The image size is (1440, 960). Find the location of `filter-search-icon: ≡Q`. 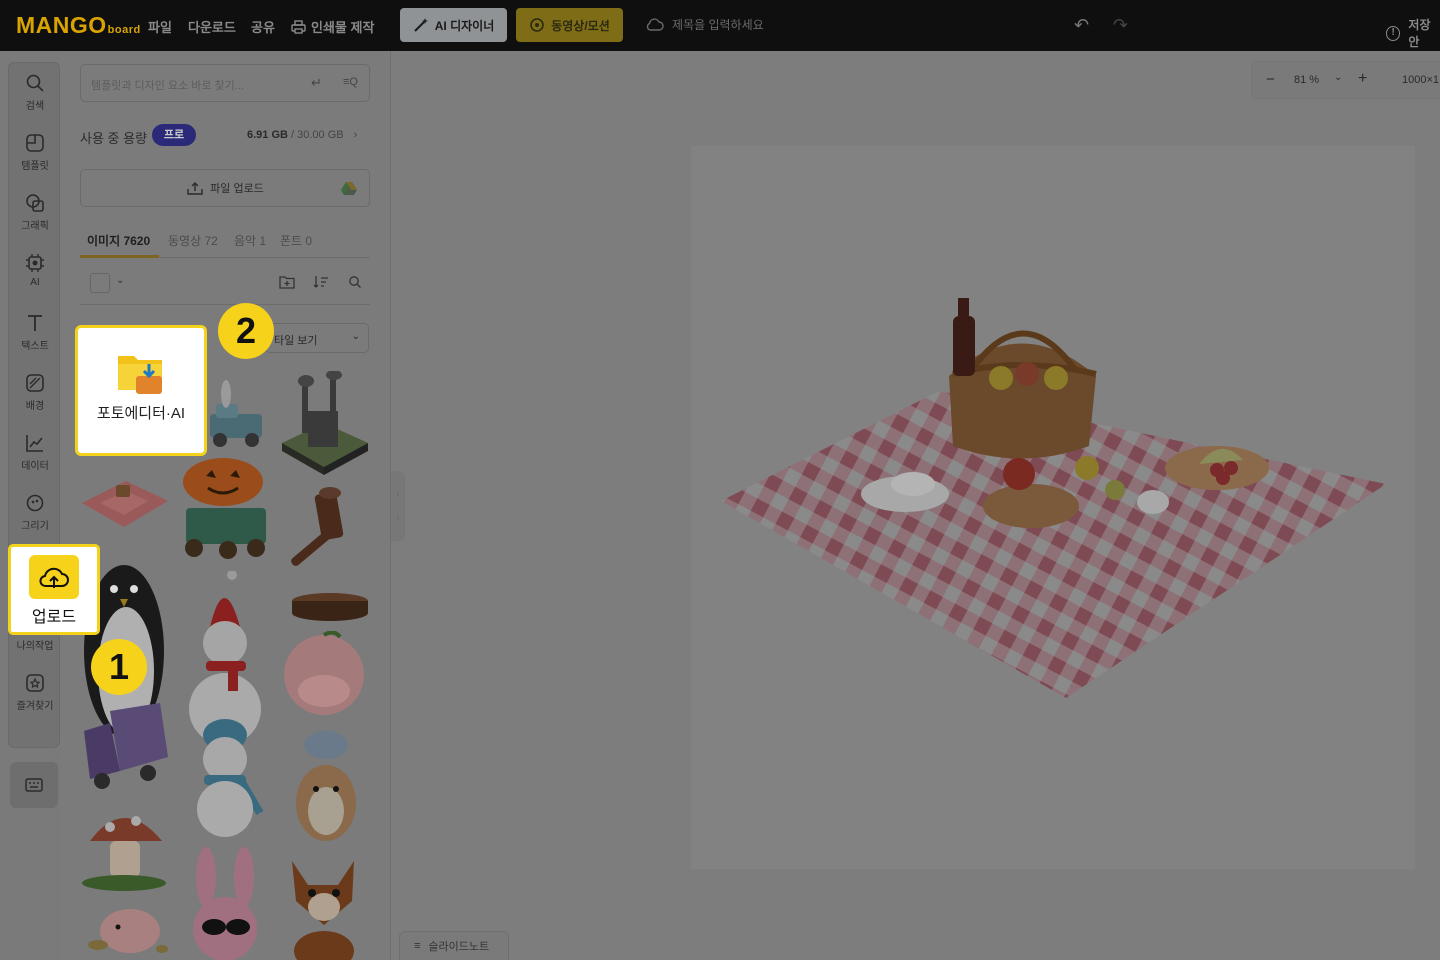

filter-search-icon: ≡Q is located at coordinates (350, 82).